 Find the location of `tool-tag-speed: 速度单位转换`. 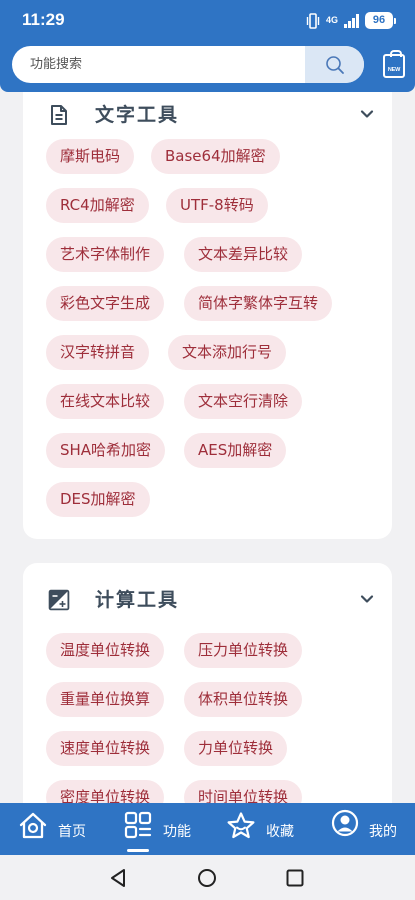

tool-tag-speed: 速度单位转换 is located at coordinates (105, 748).